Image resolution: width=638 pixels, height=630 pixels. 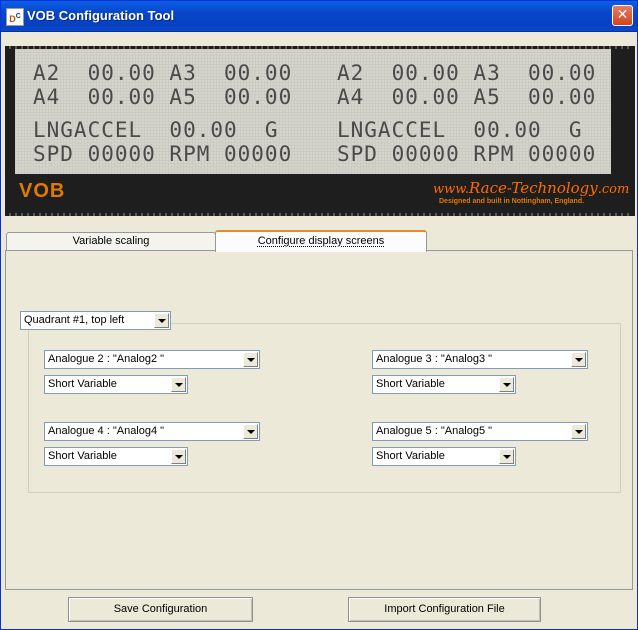 I want to click on channel-select-slot-3: Analogue 4 : "Analog4 ", so click(x=152, y=431).